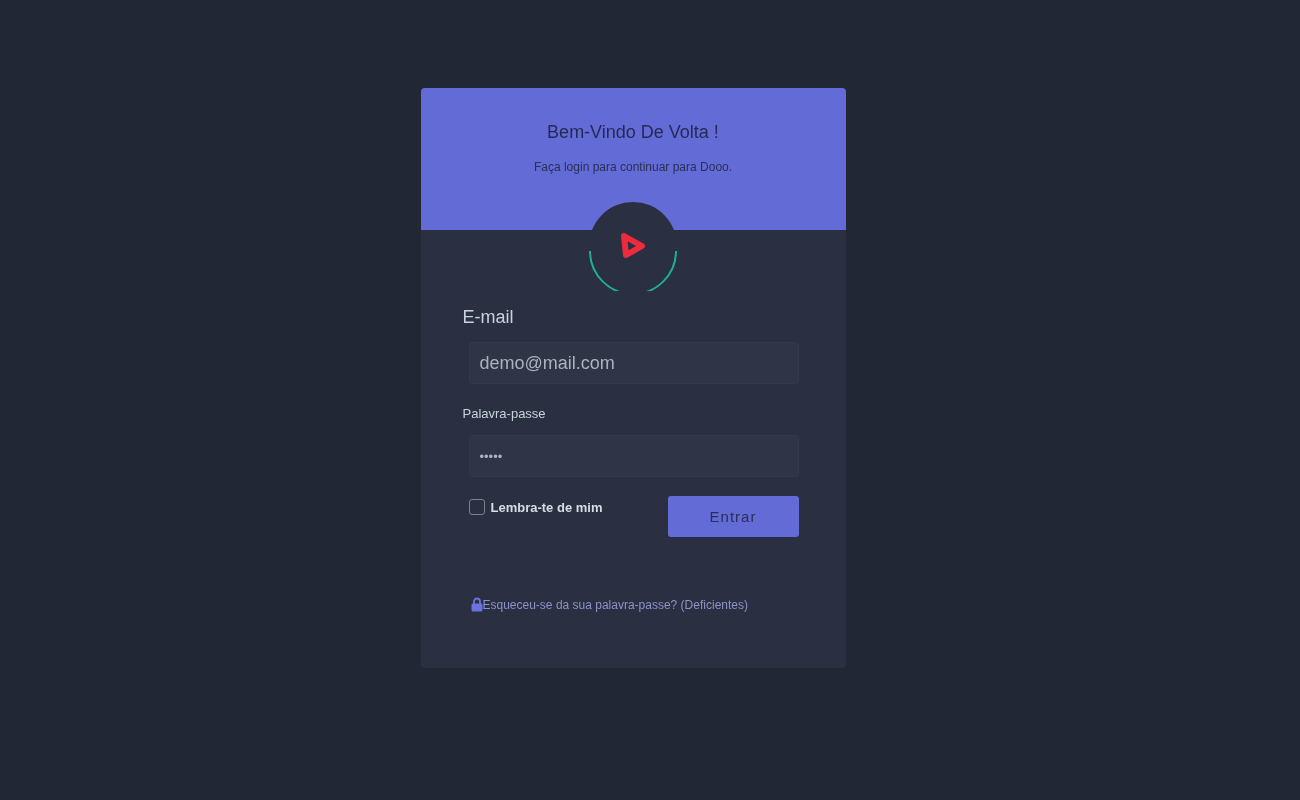 This screenshot has width=1300, height=800. What do you see at coordinates (633, 132) in the screenshot?
I see `welcome-title: Bem-Vindo De Volta !` at bounding box center [633, 132].